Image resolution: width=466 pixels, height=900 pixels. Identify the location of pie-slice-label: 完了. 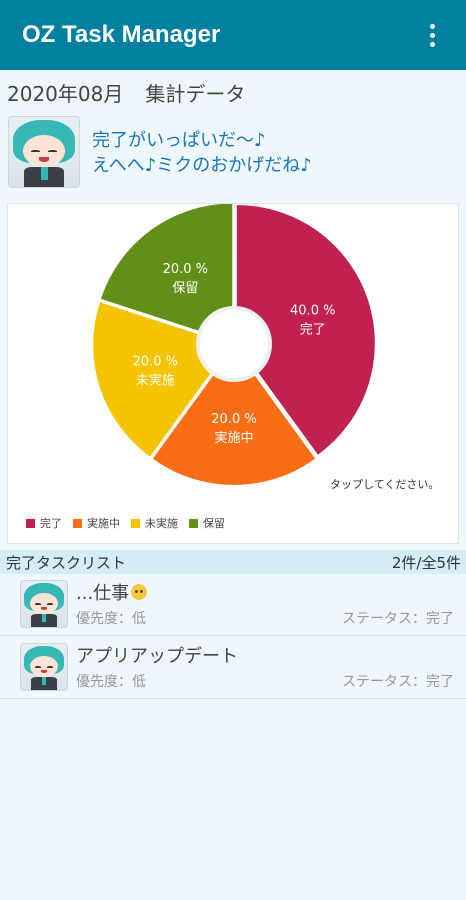
(313, 329).